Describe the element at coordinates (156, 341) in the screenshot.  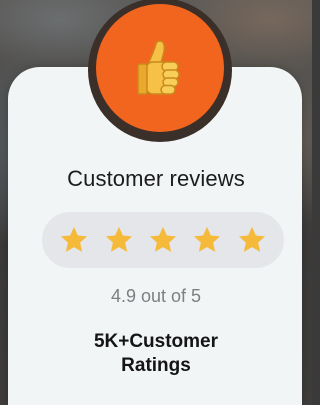
I see `ratings-count-line1: 5K+Customer` at that location.